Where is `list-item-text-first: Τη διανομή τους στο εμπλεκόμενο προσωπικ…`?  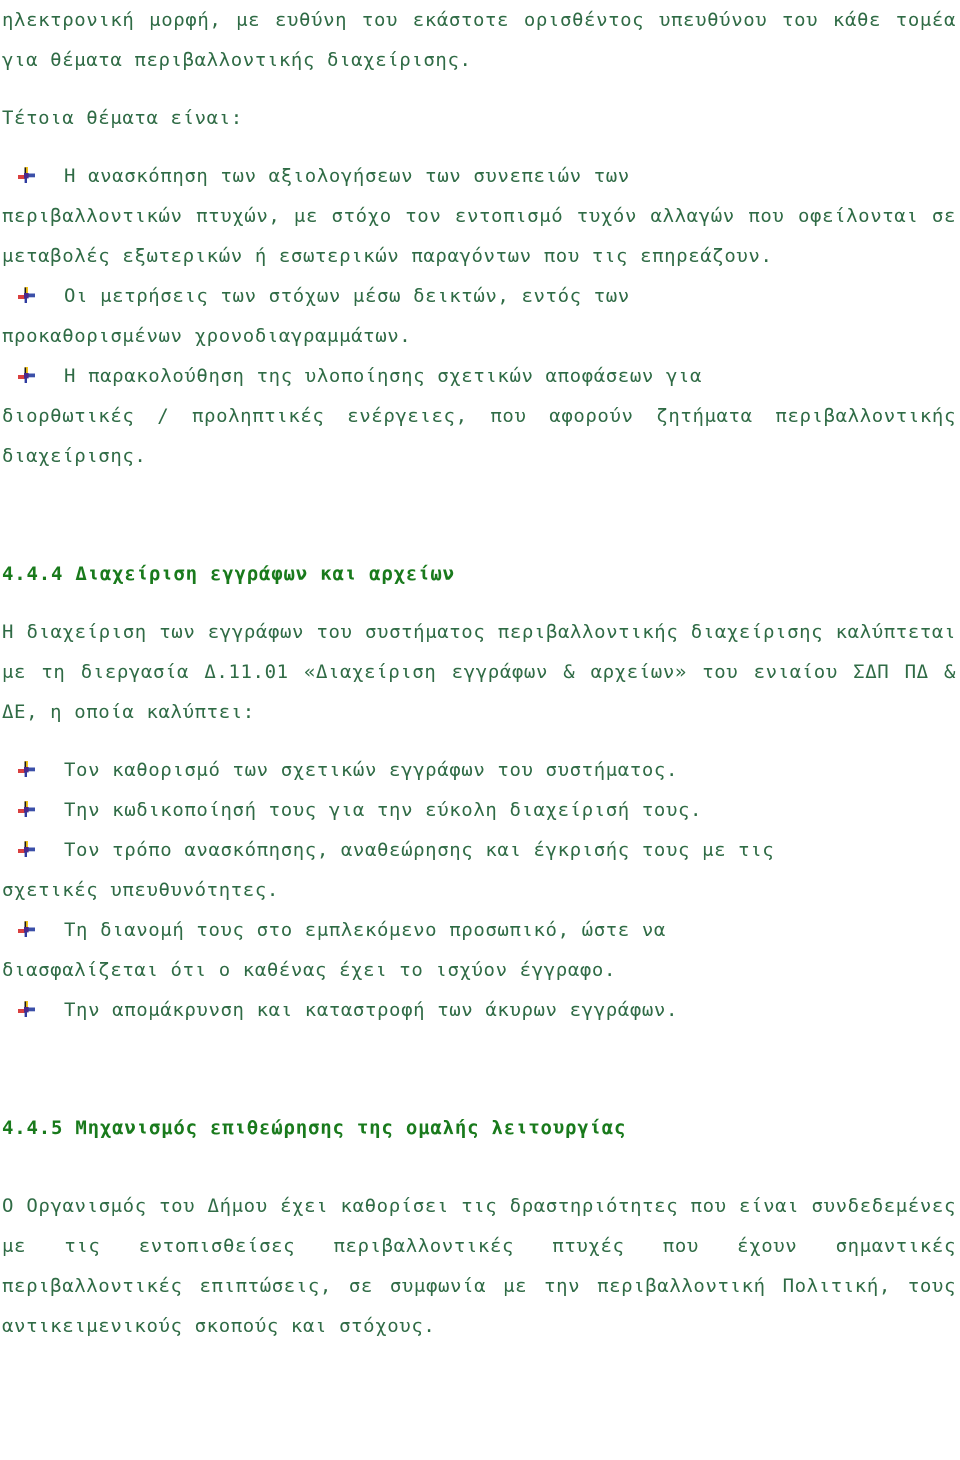 list-item-text-first: Τη διανομή τους στο εμπλεκόμενο προσωπικ… is located at coordinates (365, 930).